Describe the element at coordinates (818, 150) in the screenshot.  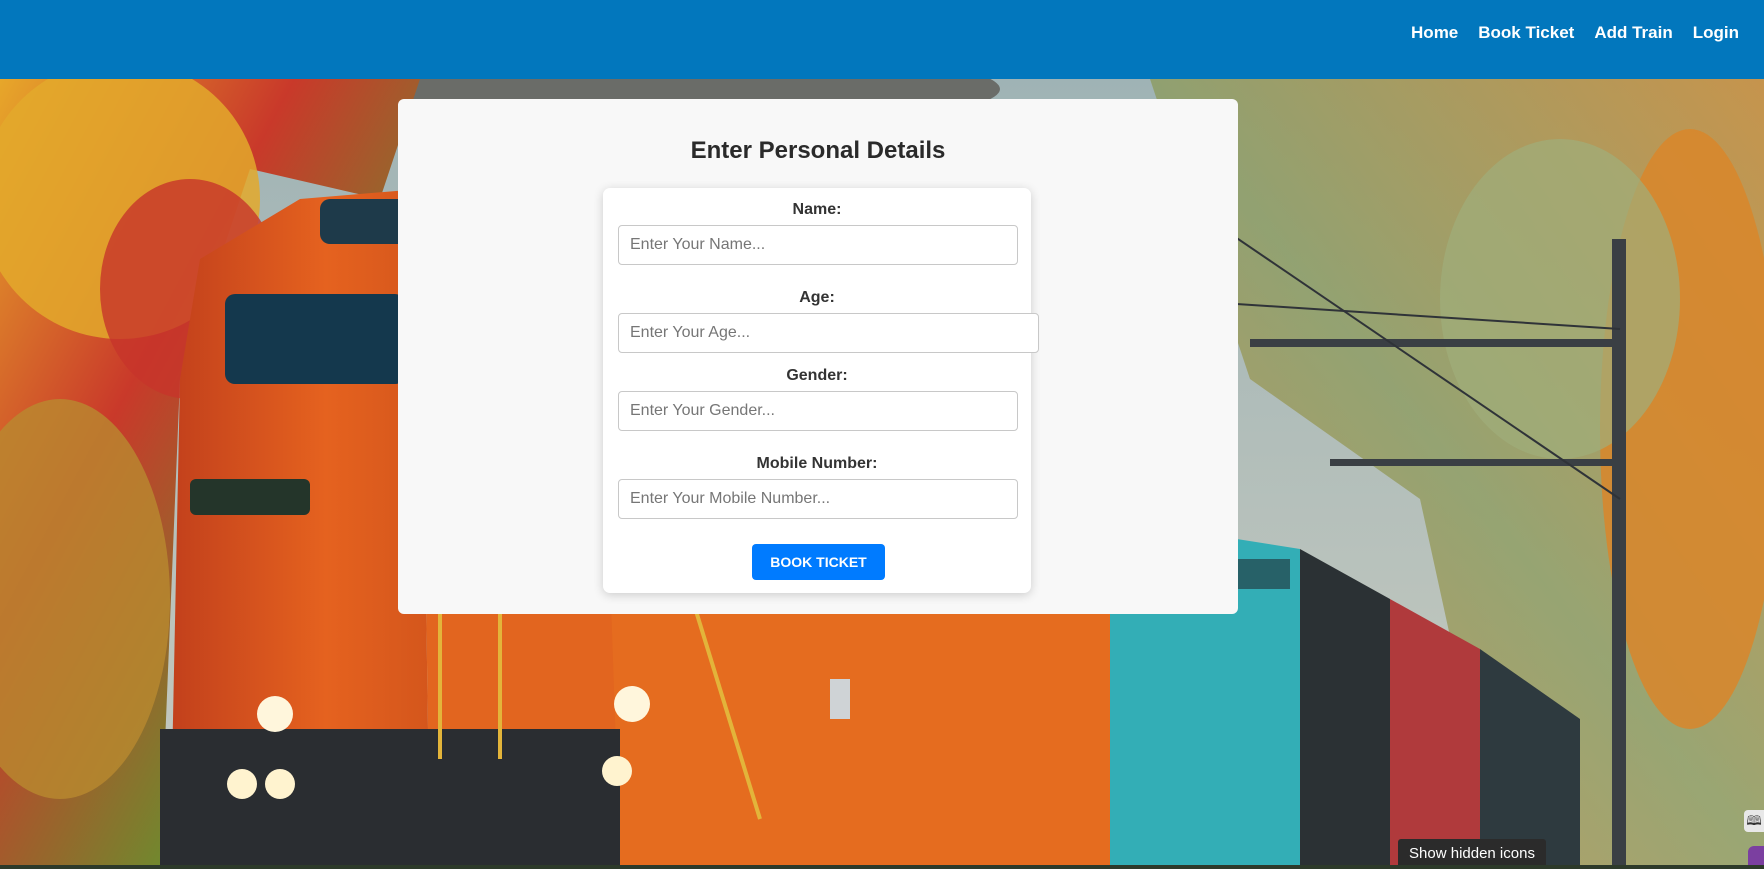
I see `page-title: Enter Personal Details` at that location.